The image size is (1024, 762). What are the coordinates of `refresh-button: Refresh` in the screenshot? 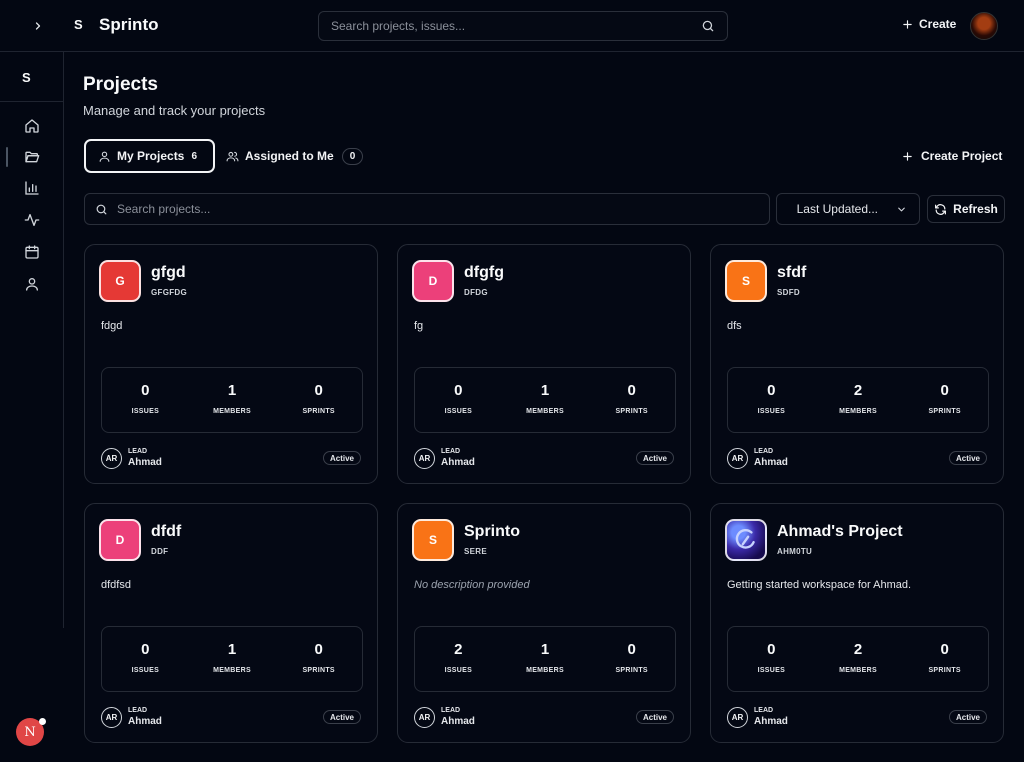 It's located at (966, 209).